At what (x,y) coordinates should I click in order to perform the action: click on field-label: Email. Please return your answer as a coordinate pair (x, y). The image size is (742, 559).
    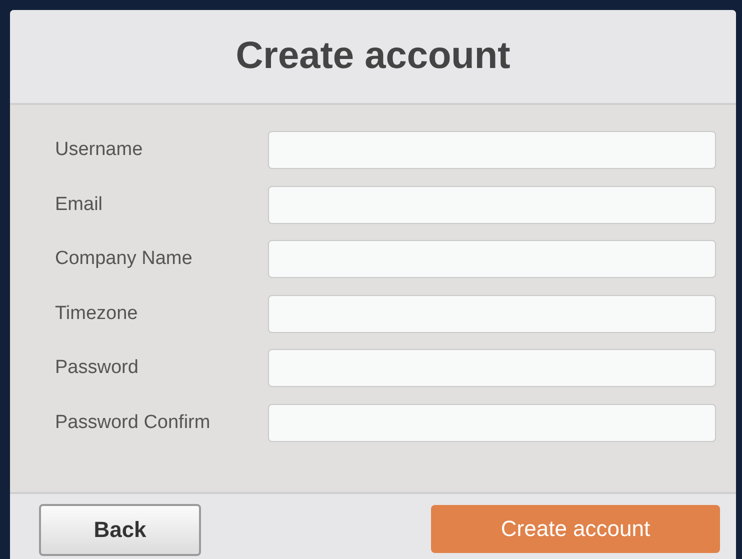
    Looking at the image, I should click on (79, 205).